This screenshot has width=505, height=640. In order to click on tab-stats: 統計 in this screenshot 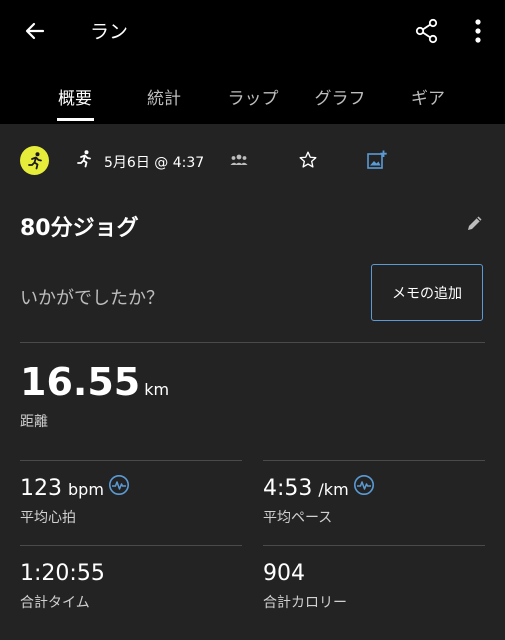, I will do `click(164, 96)`.